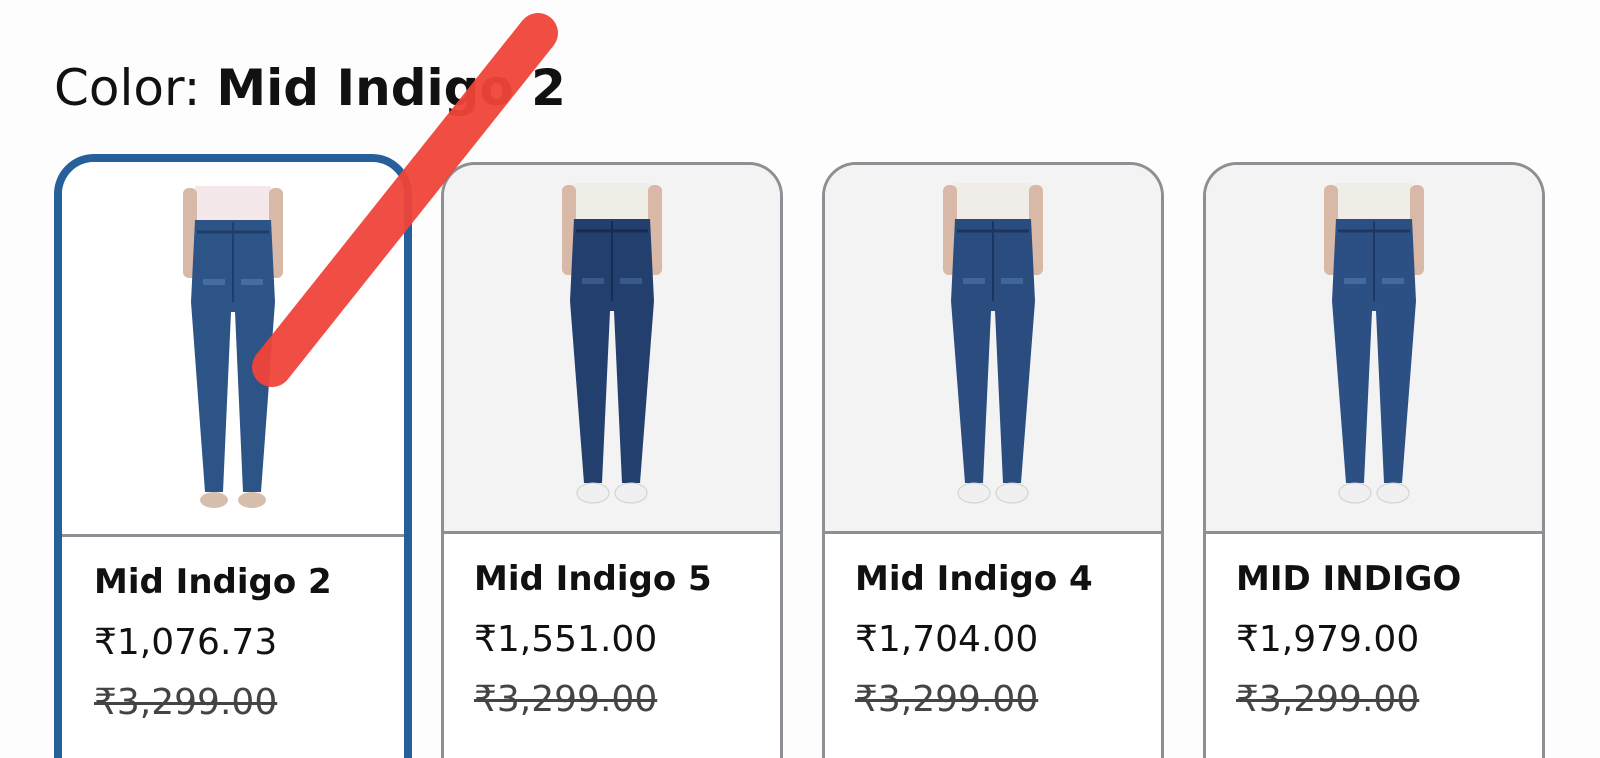 This screenshot has width=1600, height=758. What do you see at coordinates (593, 579) in the screenshot?
I see `swatch-name: Mid Indigo 5` at bounding box center [593, 579].